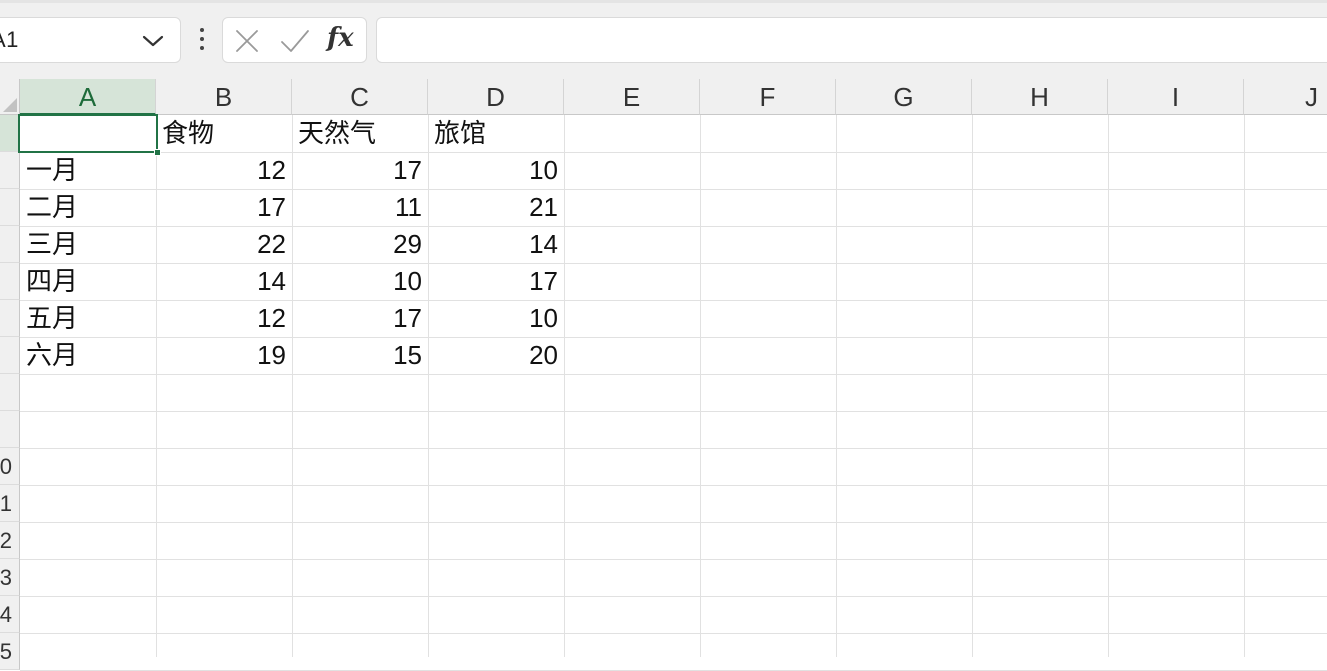 The image size is (1327, 671). I want to click on row-header: 4, so click(10, 614).